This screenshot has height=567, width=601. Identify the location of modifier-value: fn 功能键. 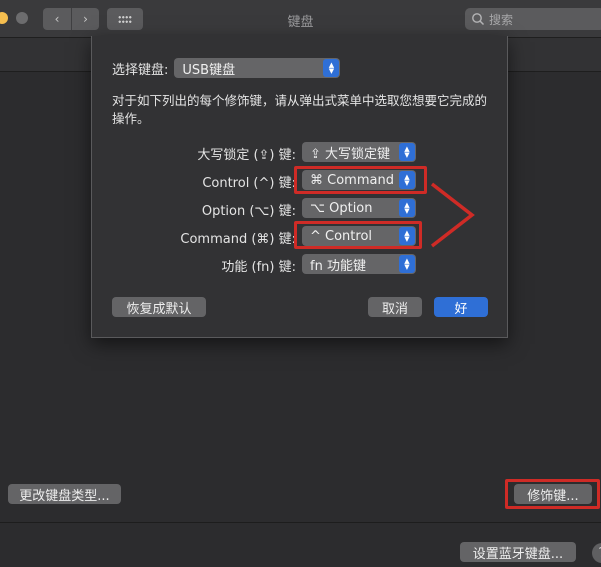
(338, 266).